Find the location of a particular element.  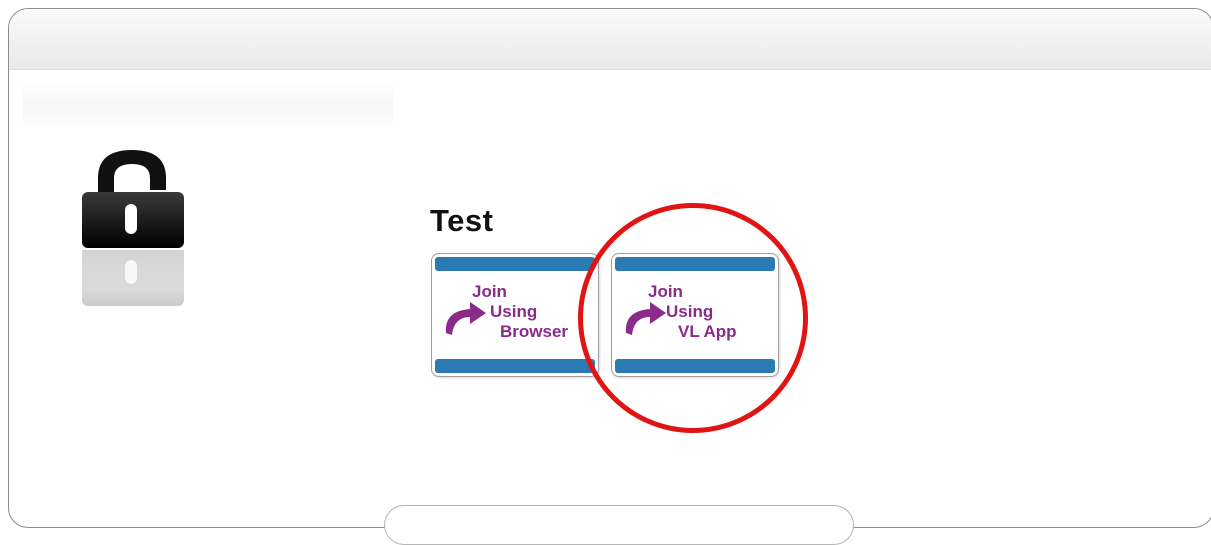

header-divider is located at coordinates (208, 104).